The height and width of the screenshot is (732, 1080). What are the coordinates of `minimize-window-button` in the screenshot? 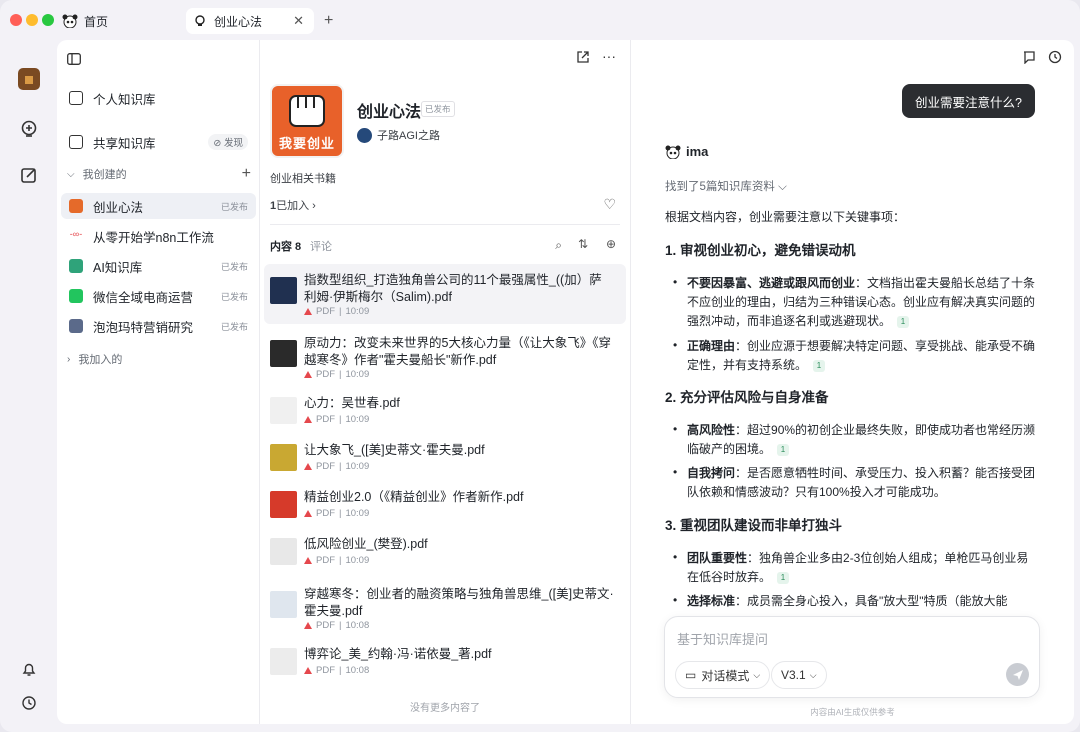 It's located at (32, 20).